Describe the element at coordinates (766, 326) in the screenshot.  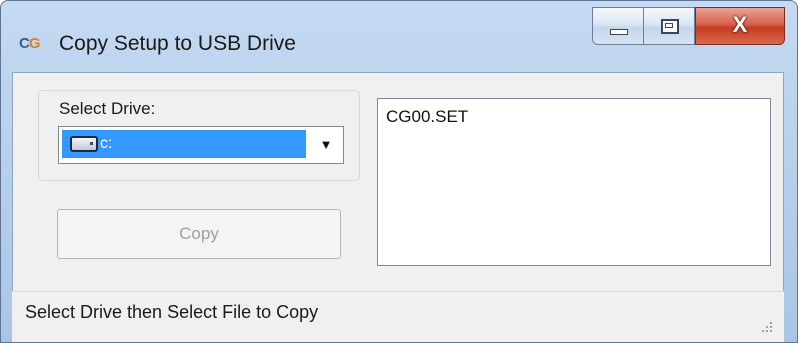
I see `resize-grip-icon` at that location.